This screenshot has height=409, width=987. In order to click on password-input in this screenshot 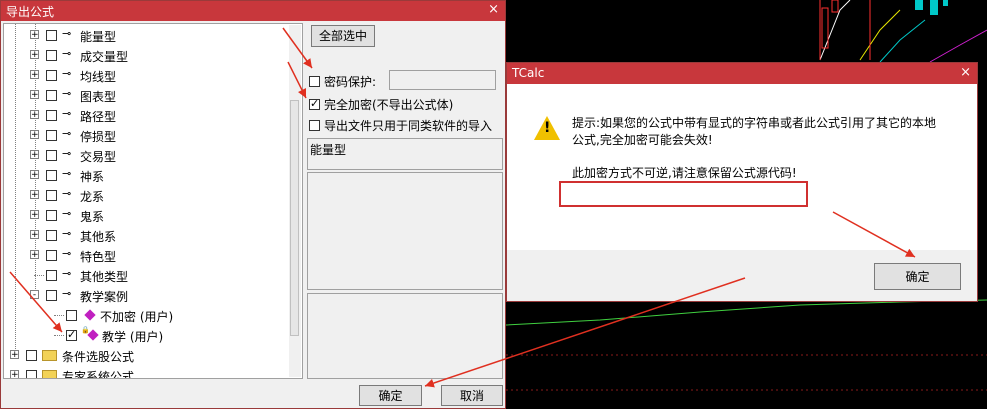, I will do `click(442, 80)`.